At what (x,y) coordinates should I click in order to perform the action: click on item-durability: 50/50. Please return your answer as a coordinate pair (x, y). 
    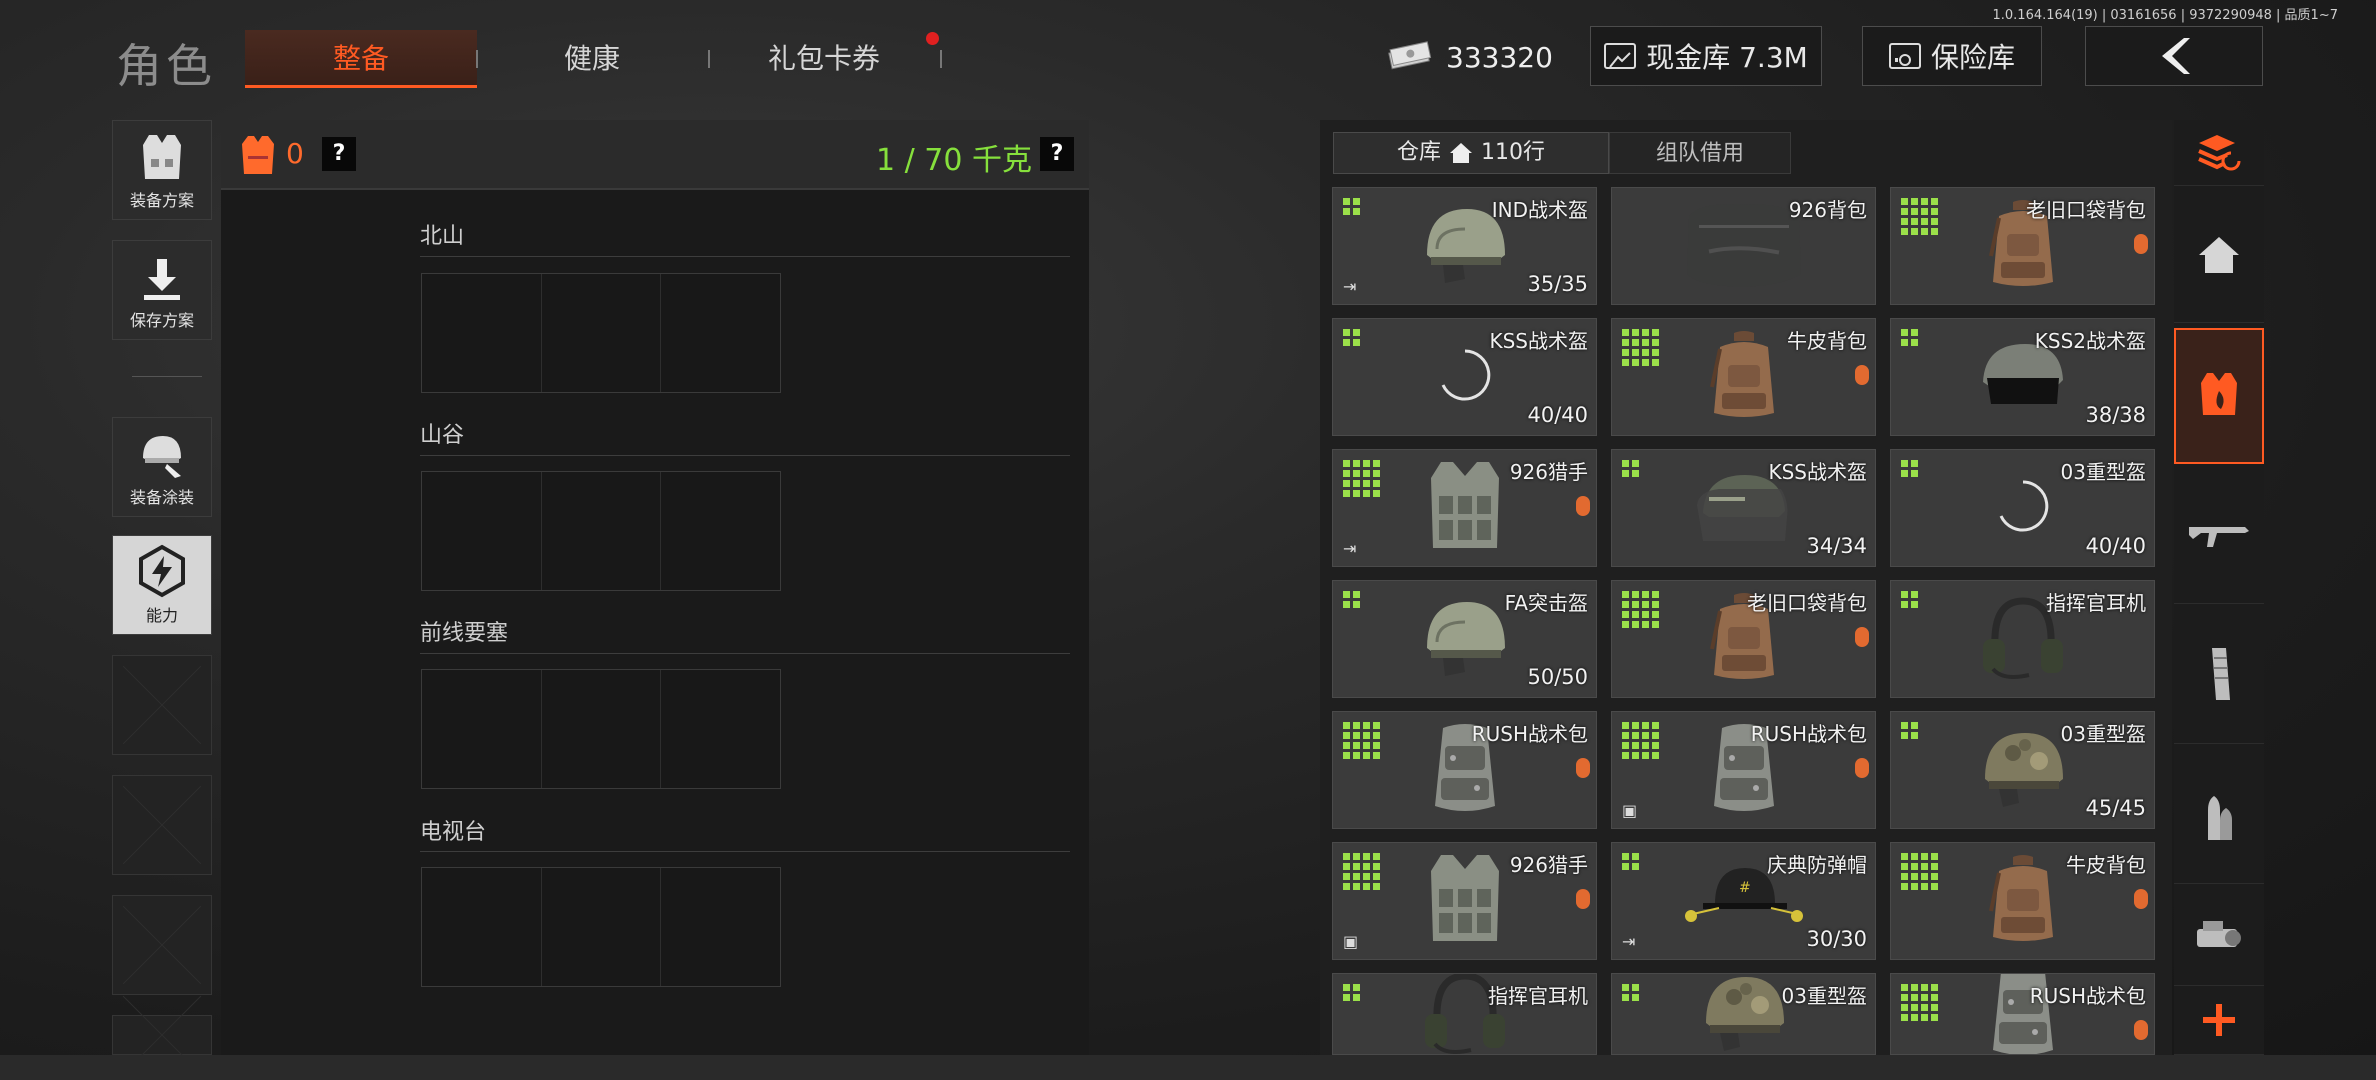
    Looking at the image, I should click on (1557, 677).